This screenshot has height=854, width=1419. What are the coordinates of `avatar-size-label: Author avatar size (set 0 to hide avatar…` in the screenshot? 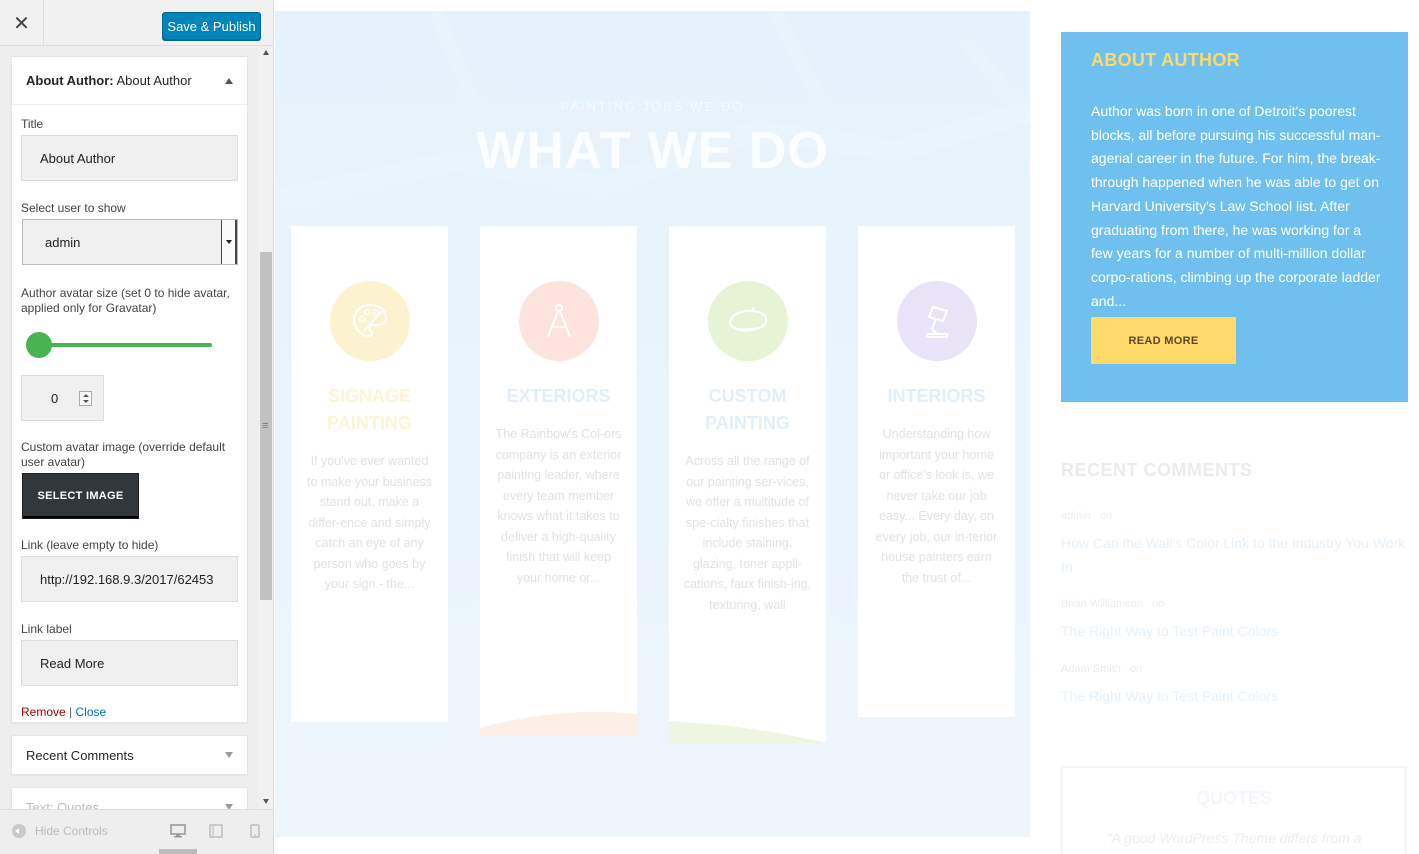 It's located at (125, 300).